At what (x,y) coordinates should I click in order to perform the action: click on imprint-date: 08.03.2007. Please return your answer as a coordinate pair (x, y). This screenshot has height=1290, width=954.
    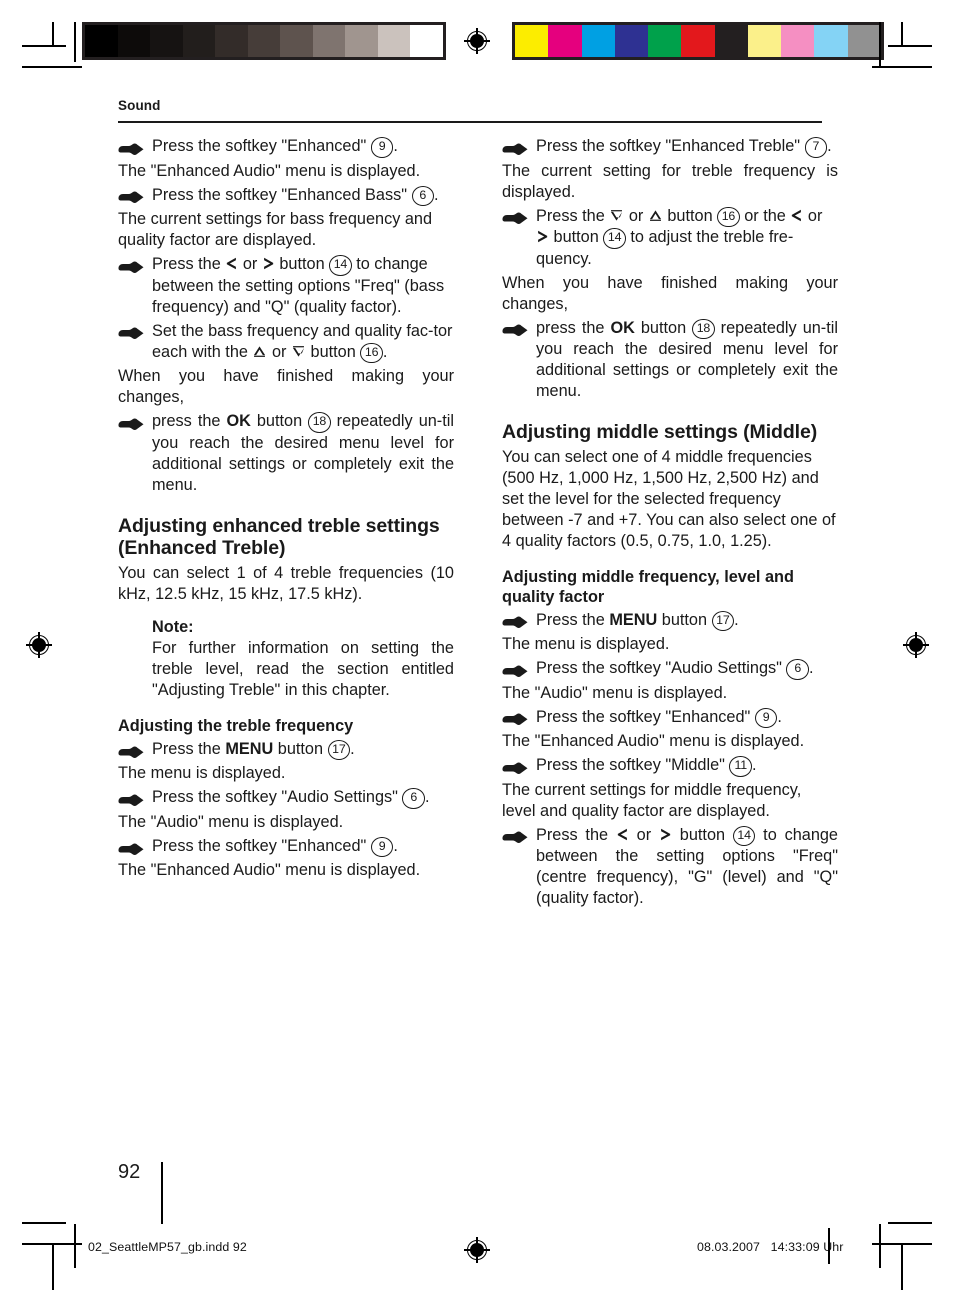
    Looking at the image, I should click on (729, 1247).